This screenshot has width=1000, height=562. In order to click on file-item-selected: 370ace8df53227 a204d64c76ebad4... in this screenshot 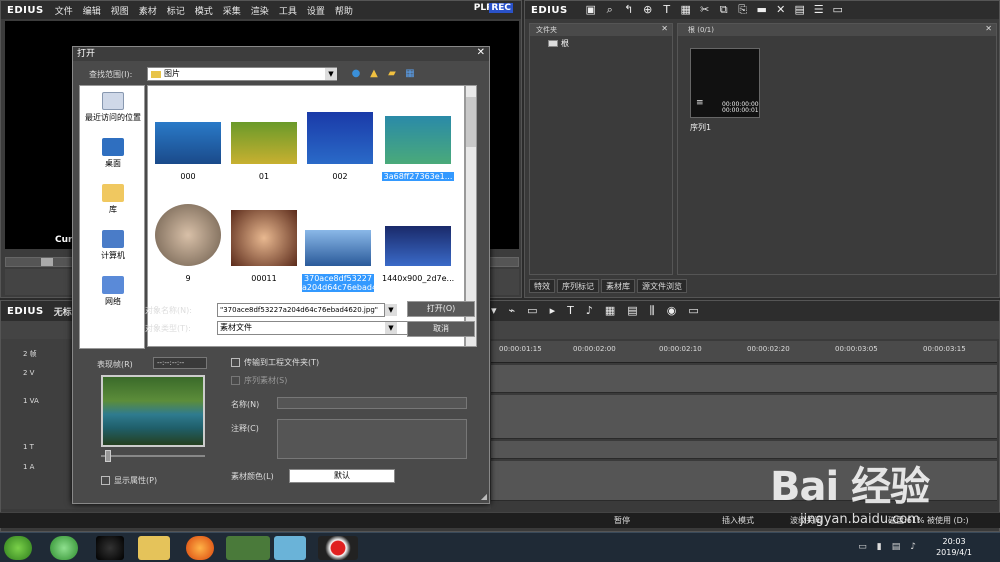, I will do `click(343, 261)`.